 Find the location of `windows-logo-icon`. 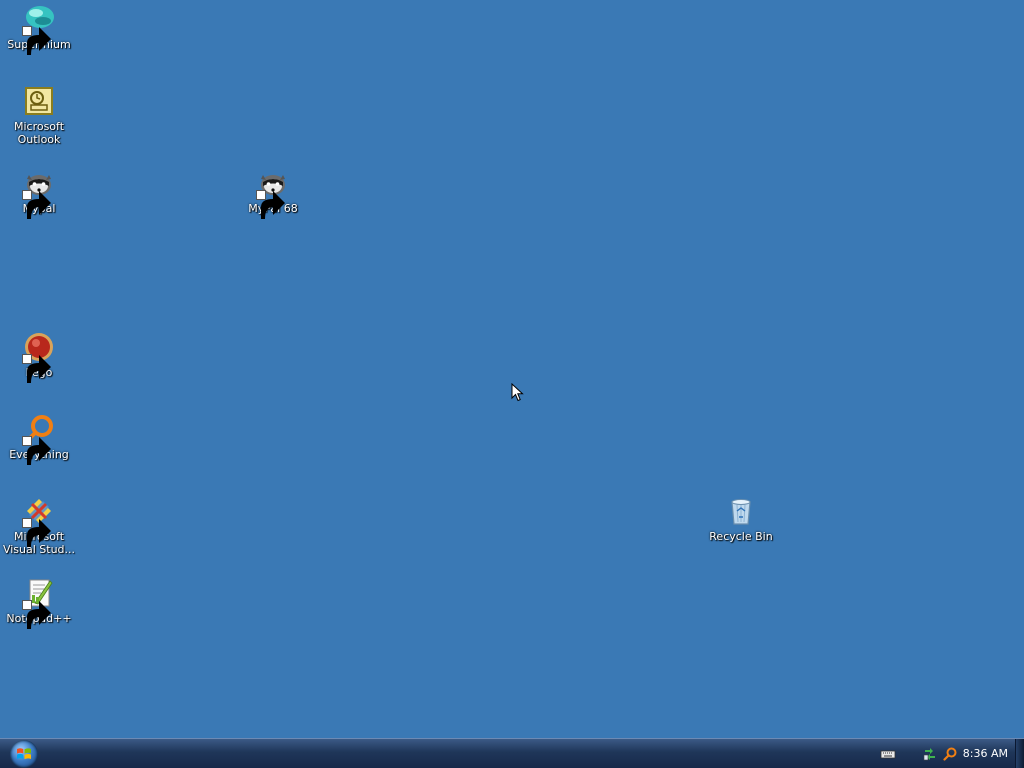

windows-logo-icon is located at coordinates (24, 754).